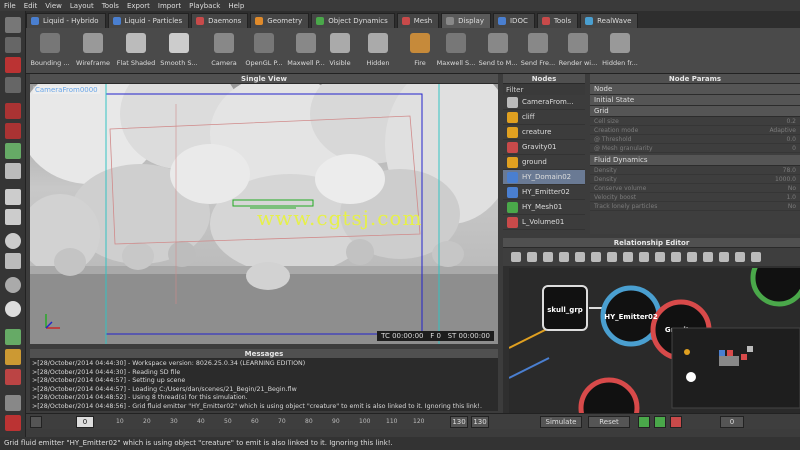 Image resolution: width=800 pixels, height=450 pixels. I want to click on graph-node-skull: skull_grp, so click(565, 310).